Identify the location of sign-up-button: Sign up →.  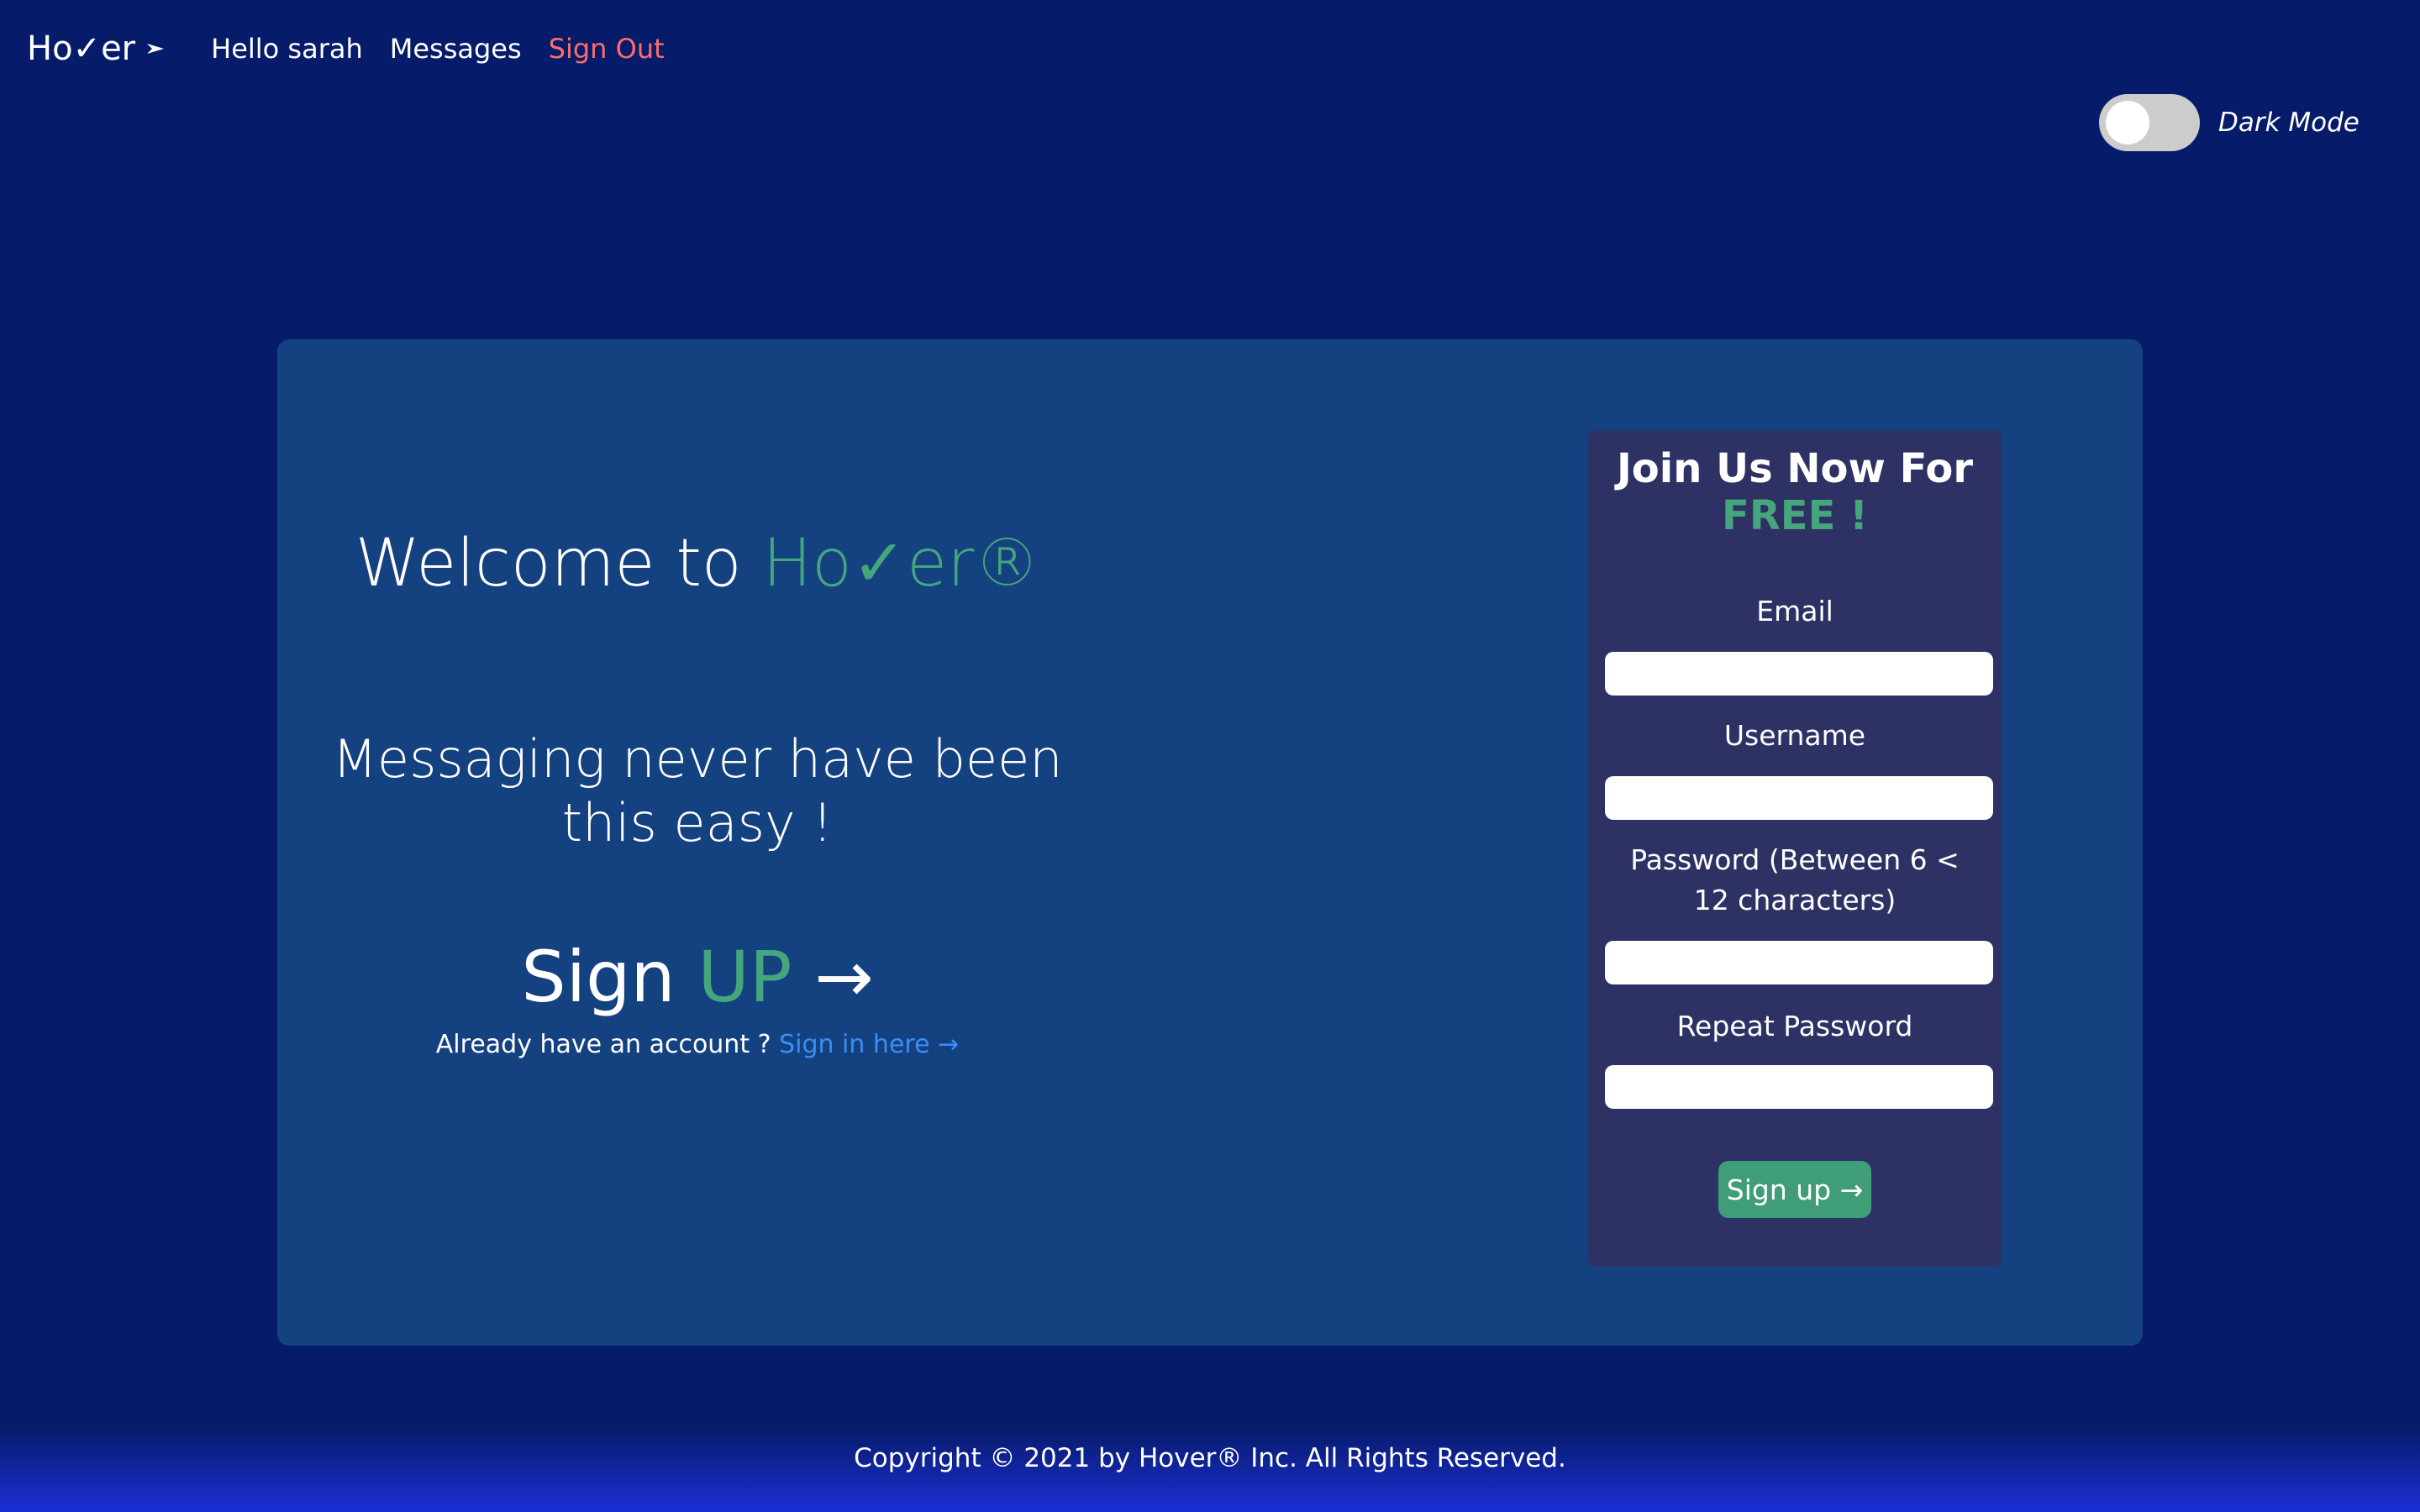
(1795, 1189).